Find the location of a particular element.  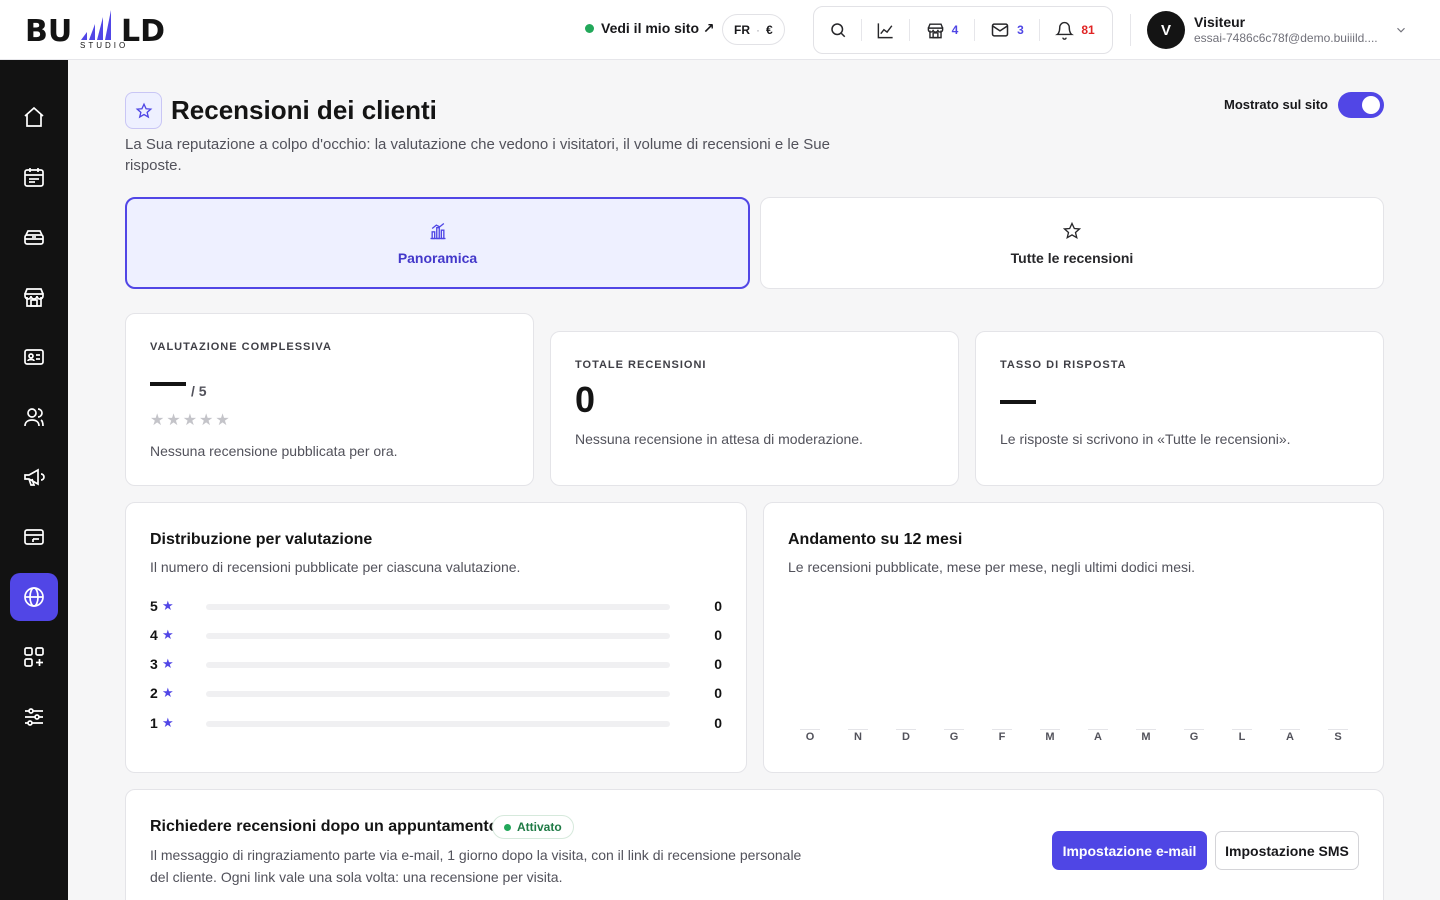

month-label: F is located at coordinates (1002, 737).